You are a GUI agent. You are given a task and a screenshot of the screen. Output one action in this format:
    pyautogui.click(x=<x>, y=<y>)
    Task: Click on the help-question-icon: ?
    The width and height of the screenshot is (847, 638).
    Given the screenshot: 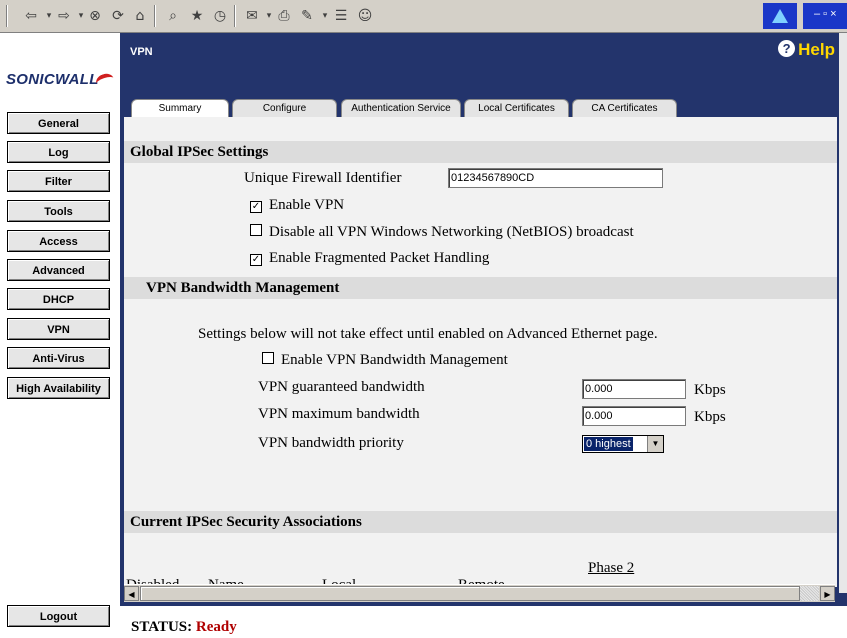 What is the action you would take?
    pyautogui.click(x=787, y=48)
    